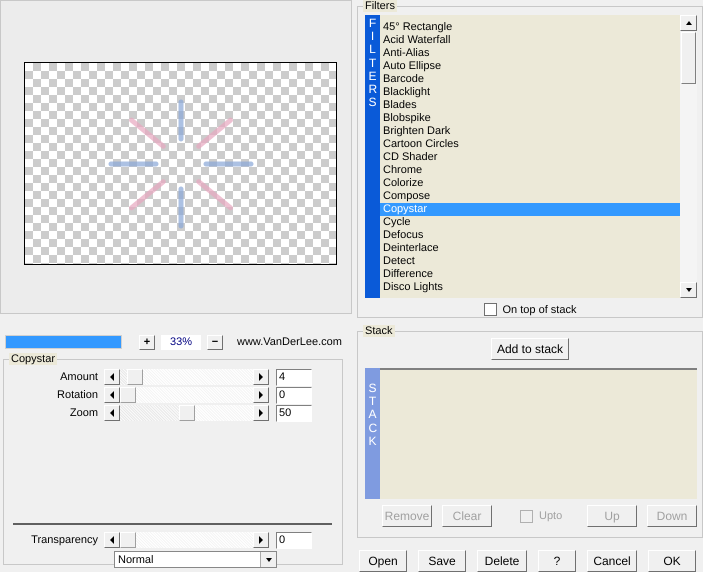 The image size is (703, 572). Describe the element at coordinates (530, 196) in the screenshot. I see `filter-item: Compose` at that location.